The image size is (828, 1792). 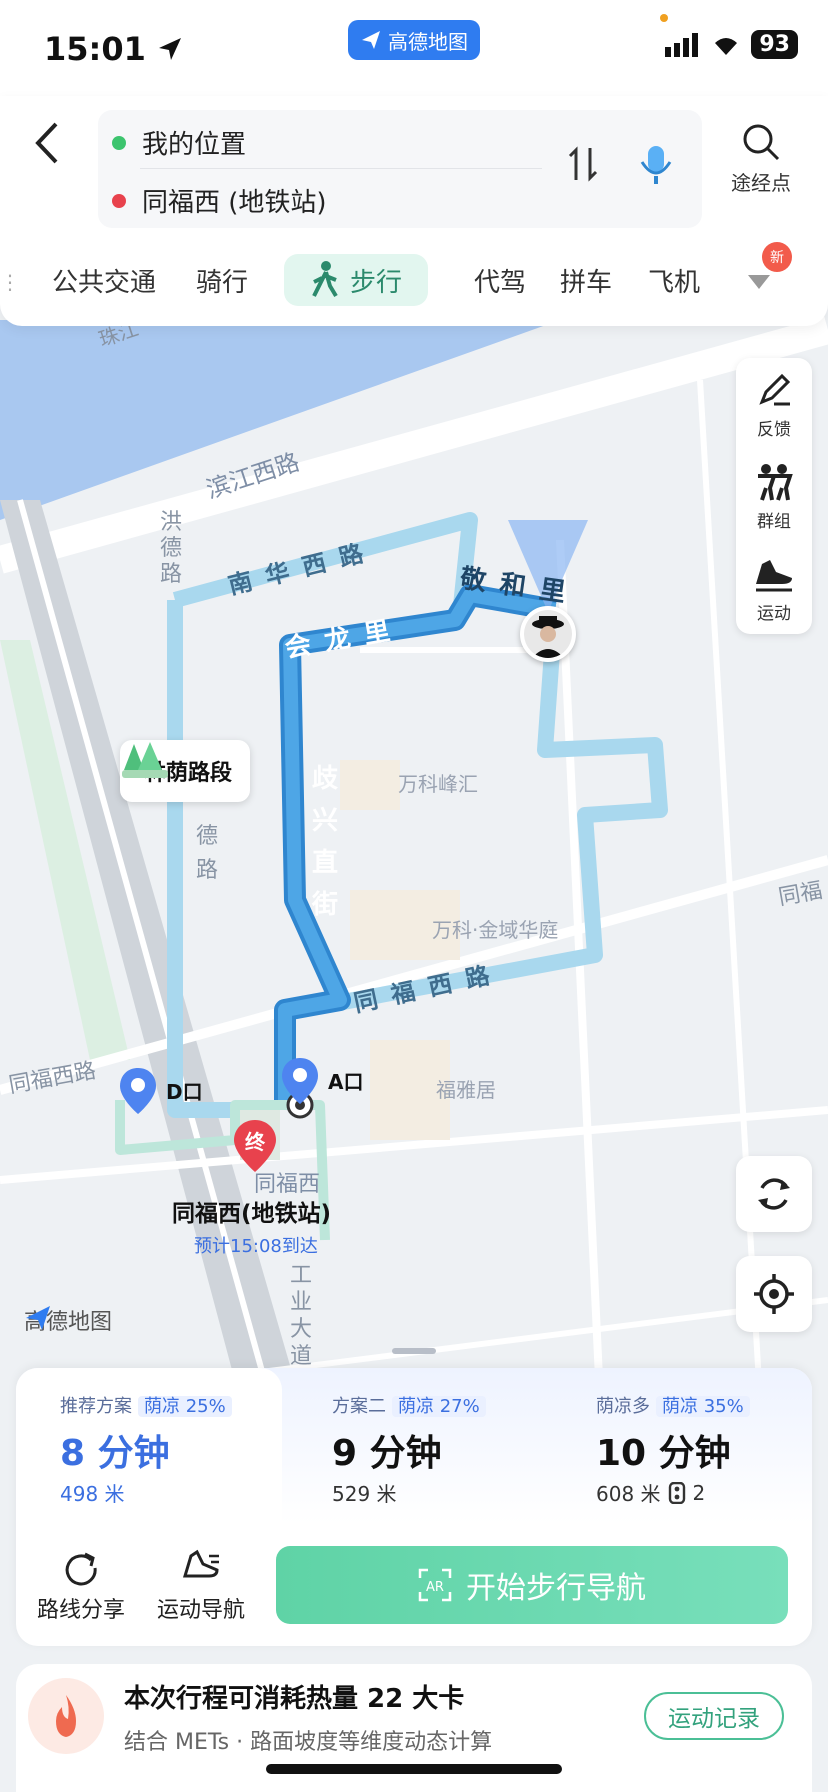 I want to click on battery-indicator: 93, so click(x=774, y=44).